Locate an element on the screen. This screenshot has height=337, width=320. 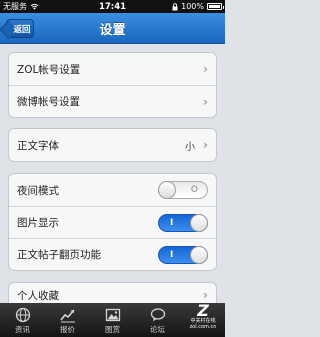
more-group: 个人收藏 › is located at coordinates (112, 292).